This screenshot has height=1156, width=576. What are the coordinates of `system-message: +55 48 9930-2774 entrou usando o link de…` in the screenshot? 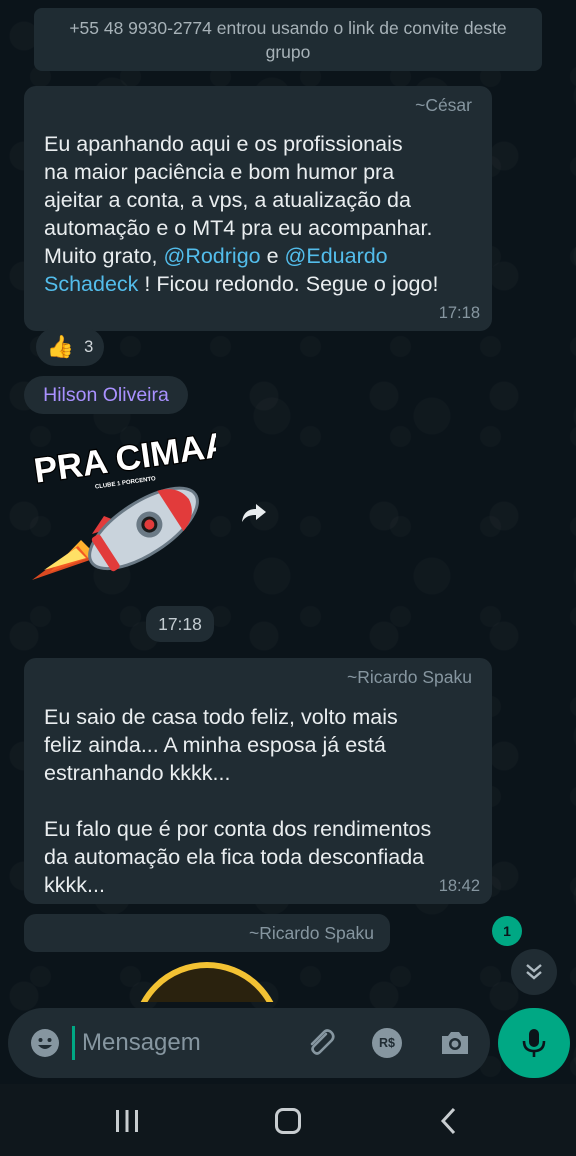 It's located at (288, 39).